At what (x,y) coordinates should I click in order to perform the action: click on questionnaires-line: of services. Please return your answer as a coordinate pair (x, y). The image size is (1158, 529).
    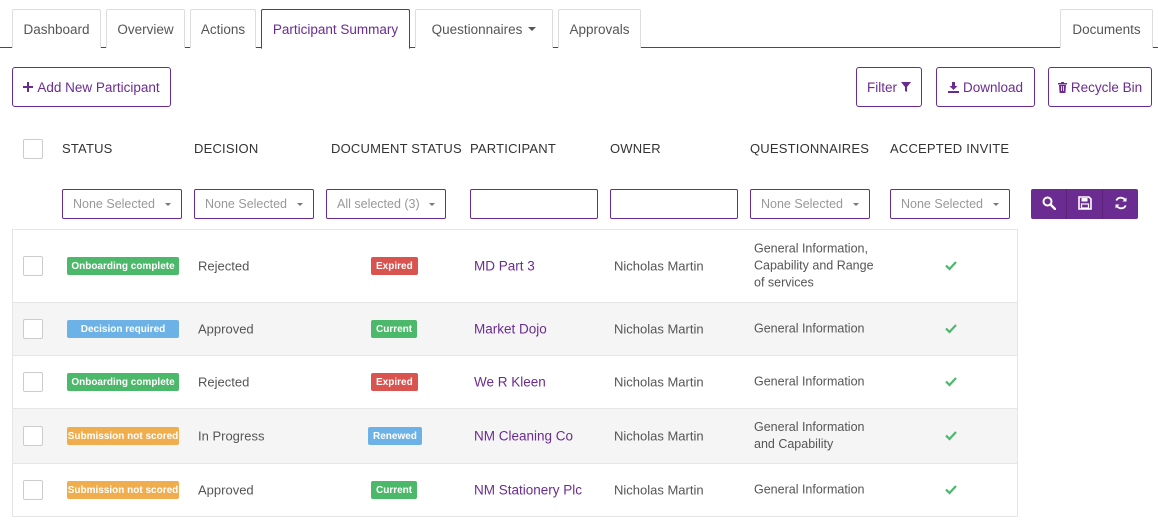
    Looking at the image, I should click on (784, 282).